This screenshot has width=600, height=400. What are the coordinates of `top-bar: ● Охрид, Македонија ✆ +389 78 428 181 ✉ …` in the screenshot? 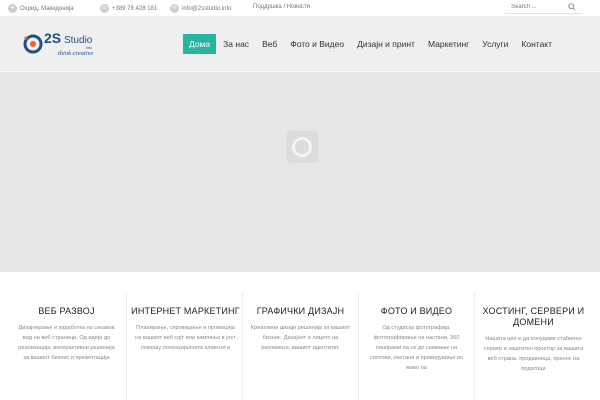 It's located at (300, 8).